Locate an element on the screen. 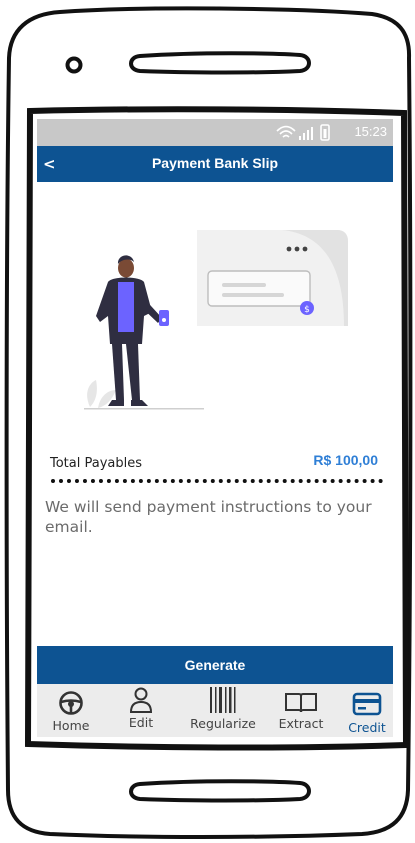 The height and width of the screenshot is (843, 415). barcode-icon is located at coordinates (223, 700).